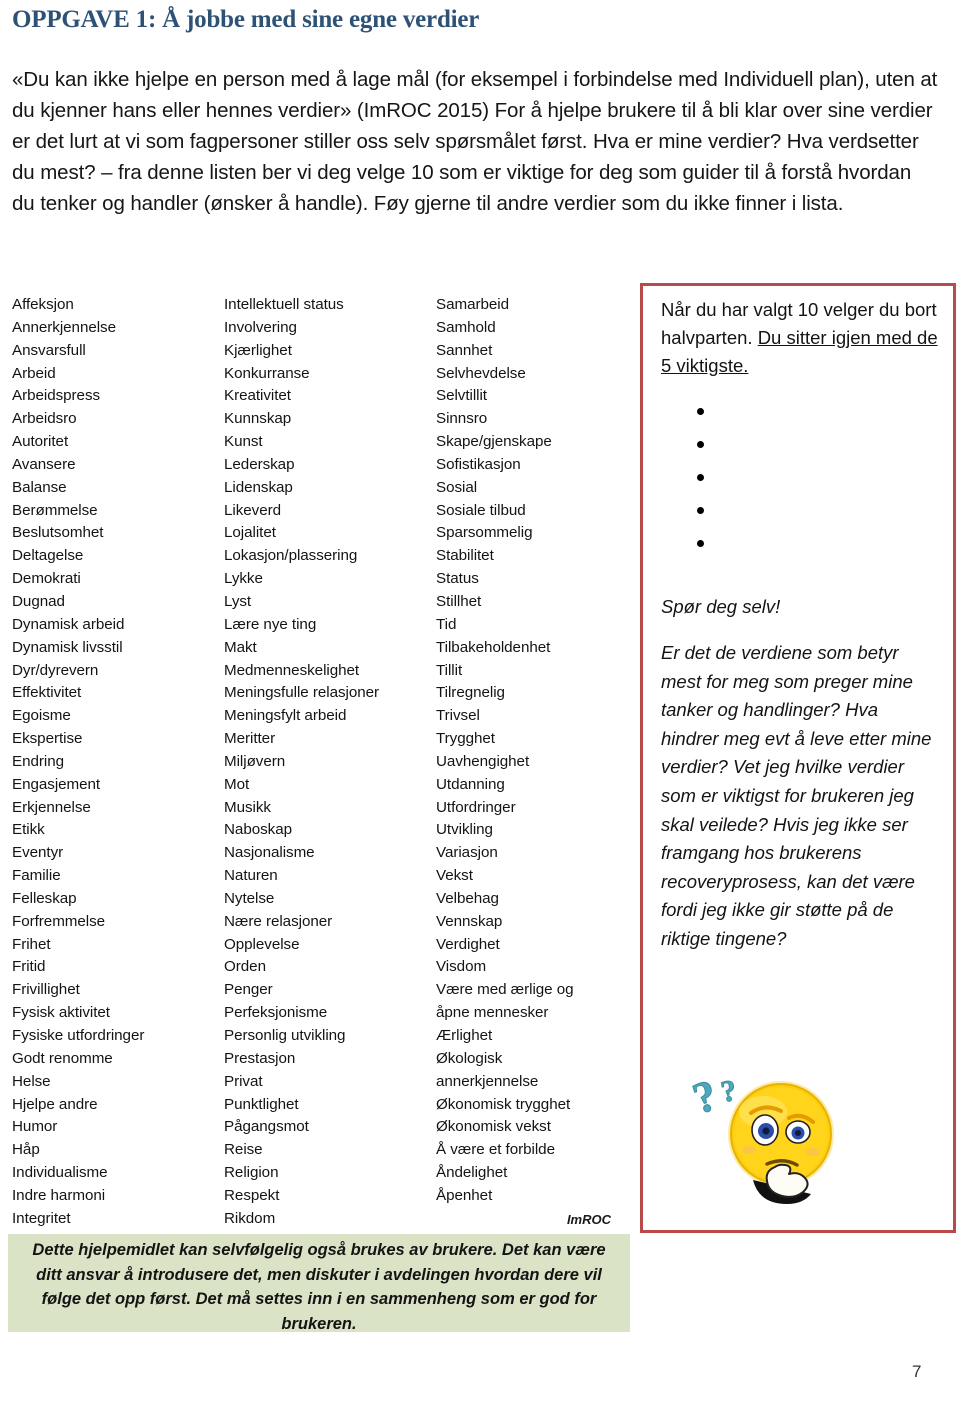 The height and width of the screenshot is (1410, 960). Describe the element at coordinates (38, 601) in the screenshot. I see `value-item: Dugnad` at that location.